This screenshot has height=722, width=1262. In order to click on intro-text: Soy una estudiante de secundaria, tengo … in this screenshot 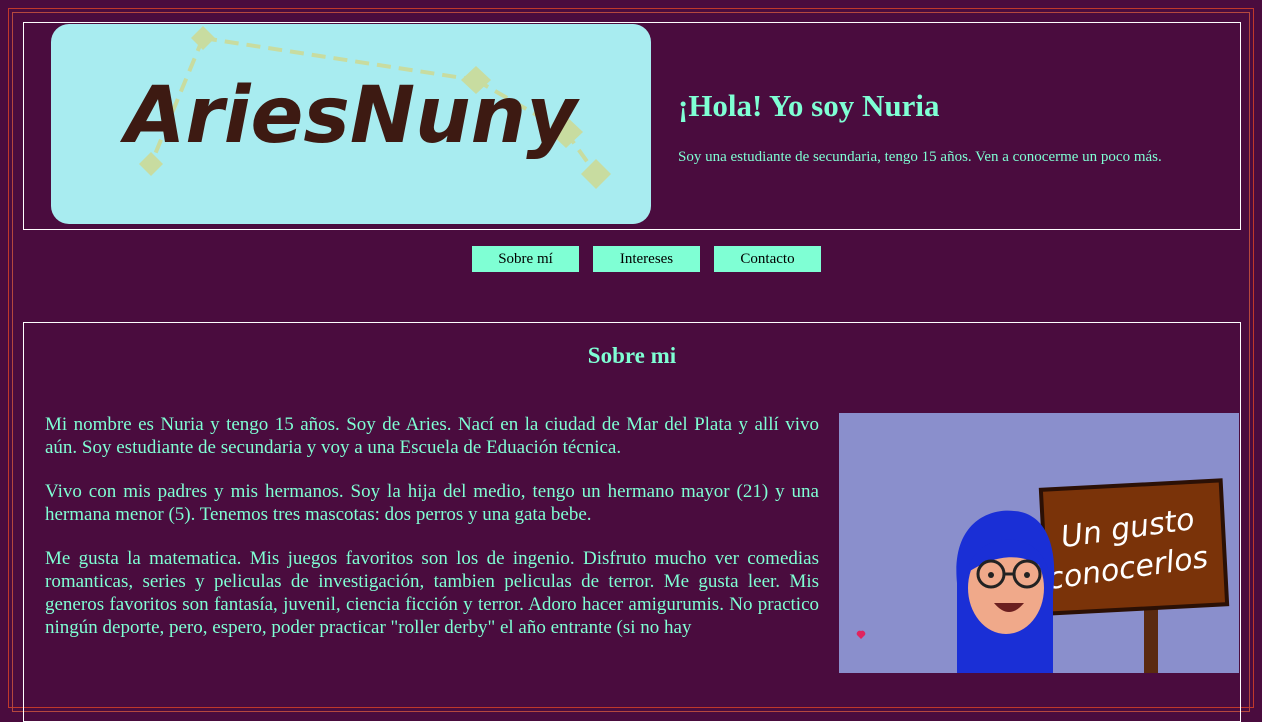, I will do `click(920, 157)`.